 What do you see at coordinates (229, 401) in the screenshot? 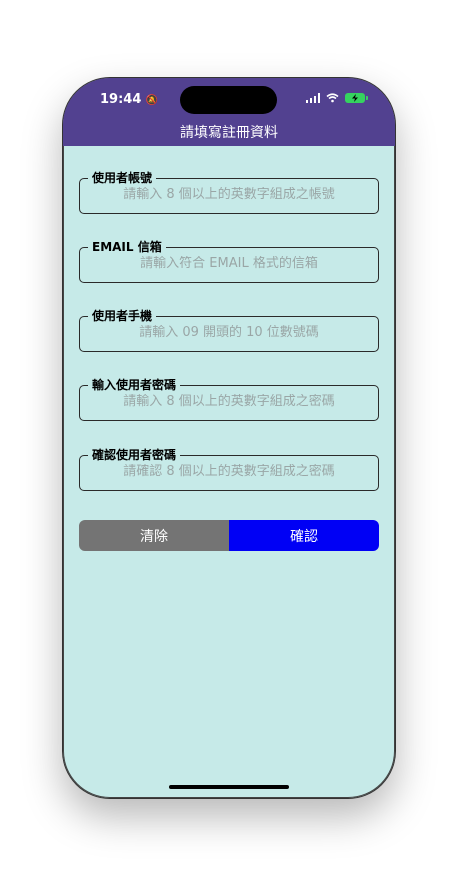
I see `password-input` at bounding box center [229, 401].